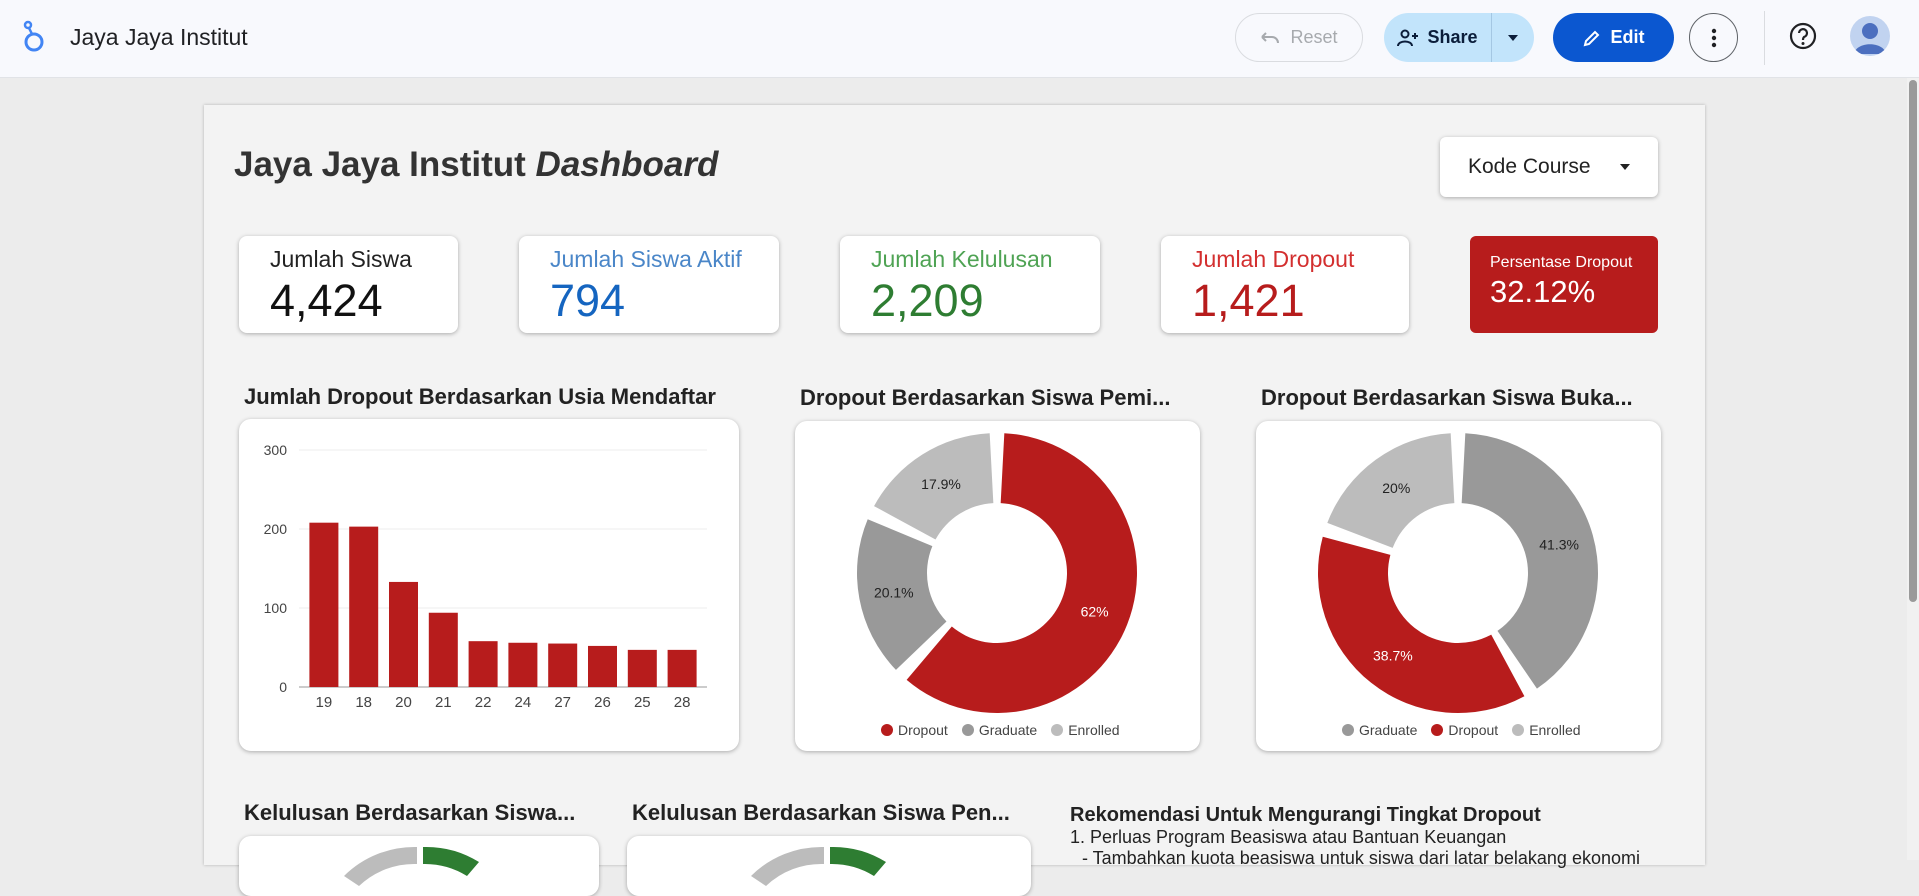 The width and height of the screenshot is (1919, 896). I want to click on donut2-card: 41.3% 38.7% 20% Graduate Dropout Enrolled, so click(1458, 586).